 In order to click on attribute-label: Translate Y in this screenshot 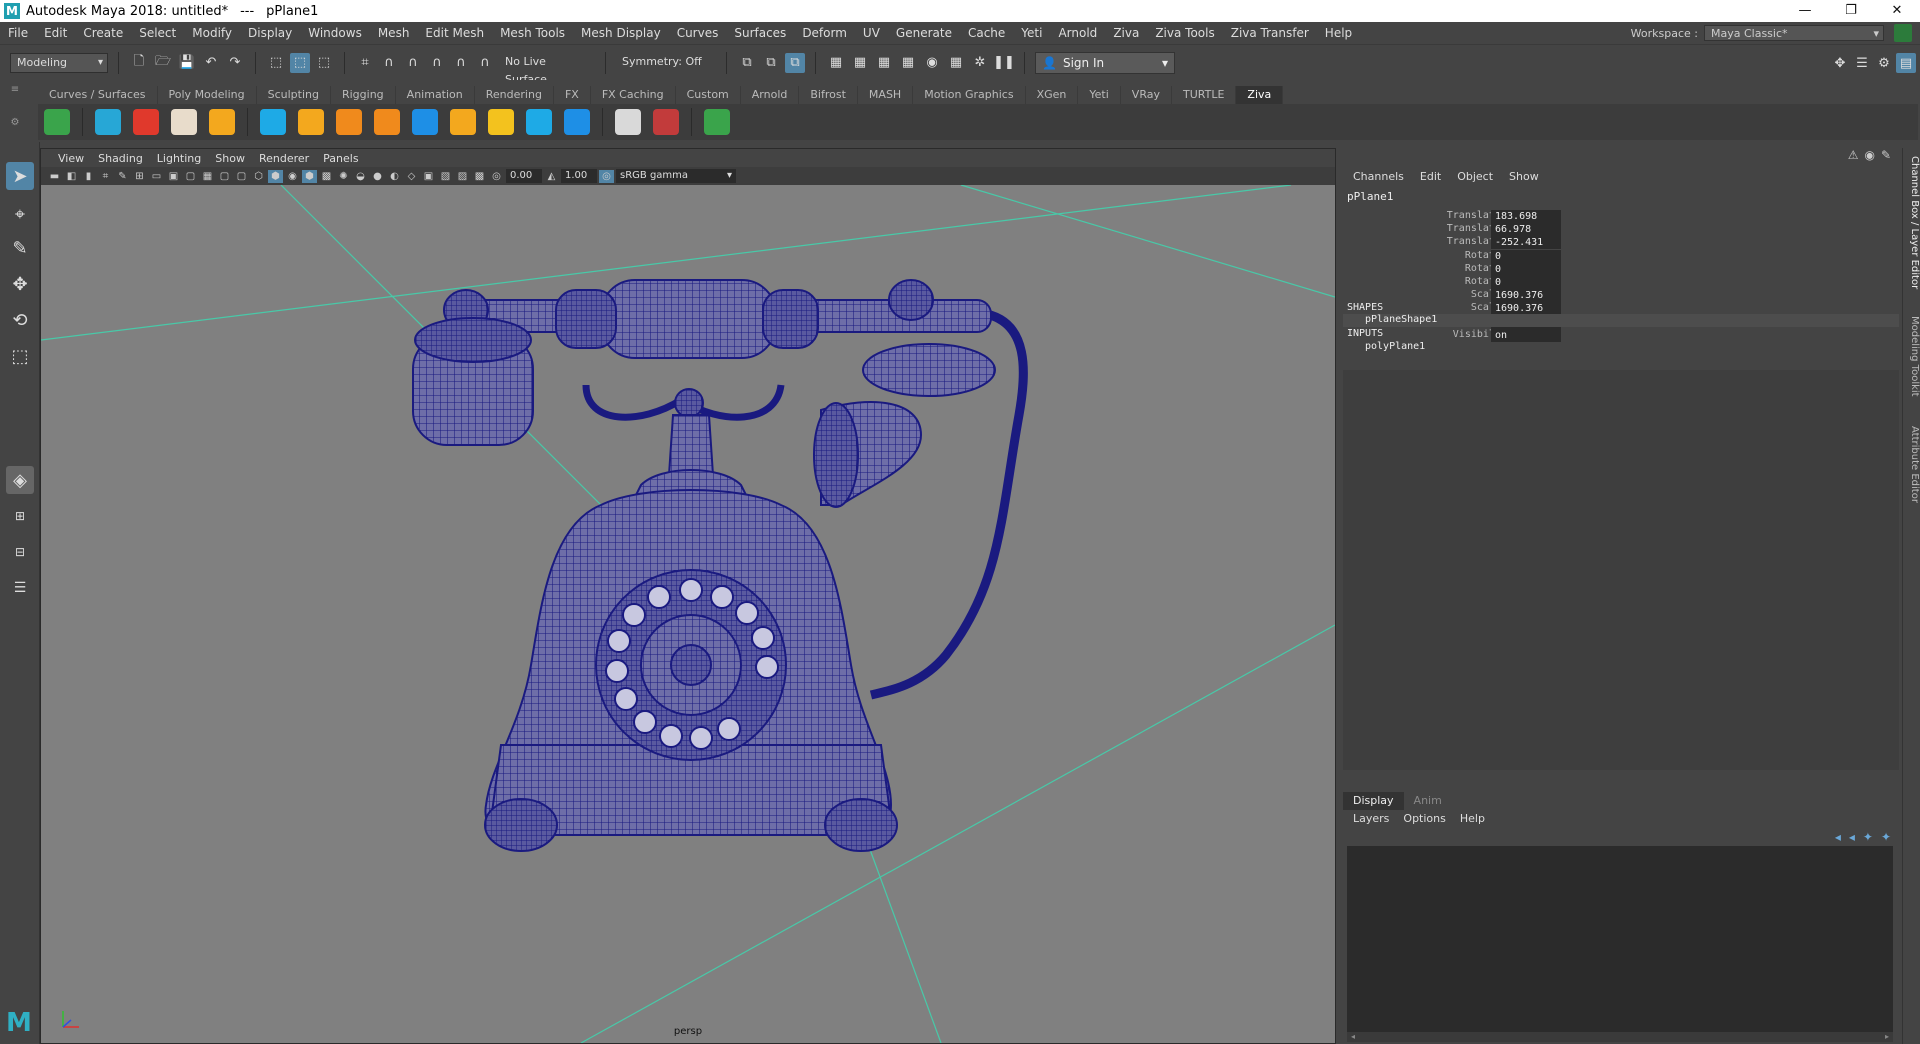, I will do `click(1433, 228)`.